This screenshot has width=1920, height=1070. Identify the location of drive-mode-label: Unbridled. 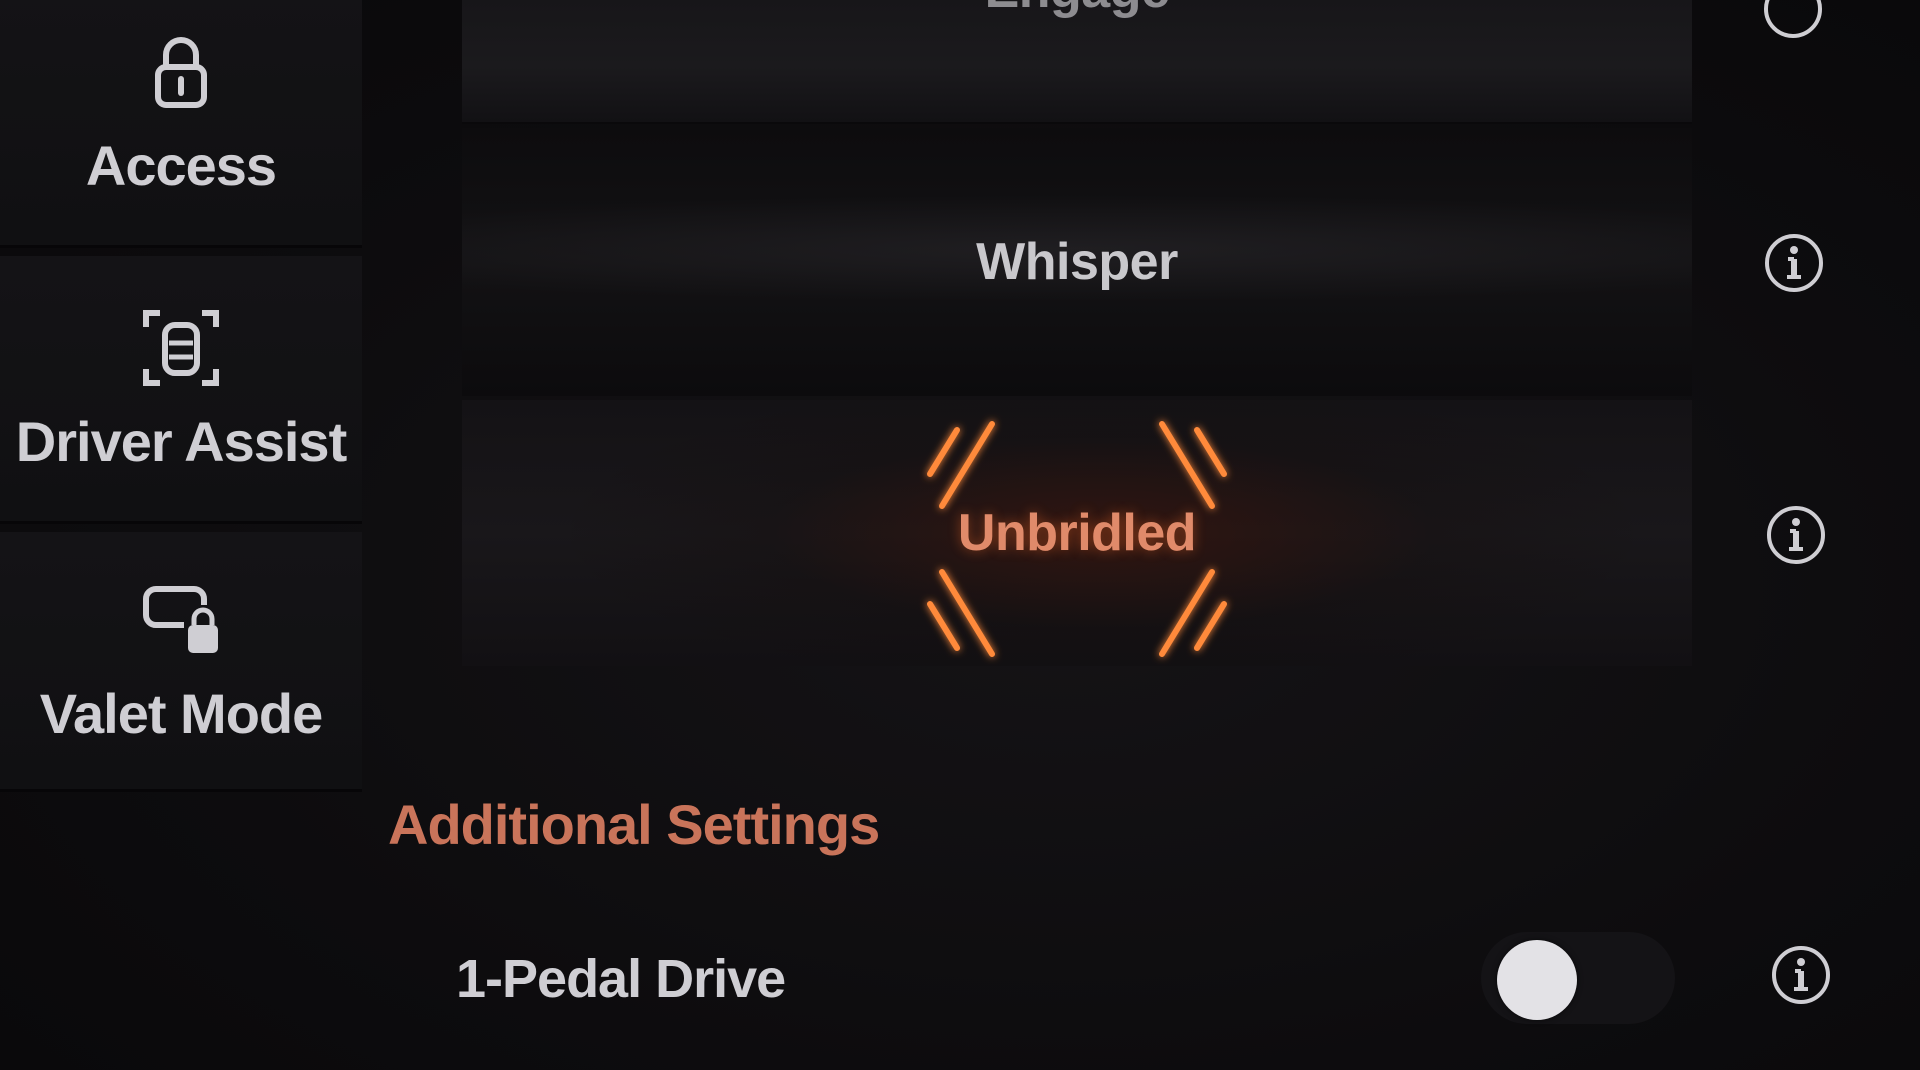
(1077, 533).